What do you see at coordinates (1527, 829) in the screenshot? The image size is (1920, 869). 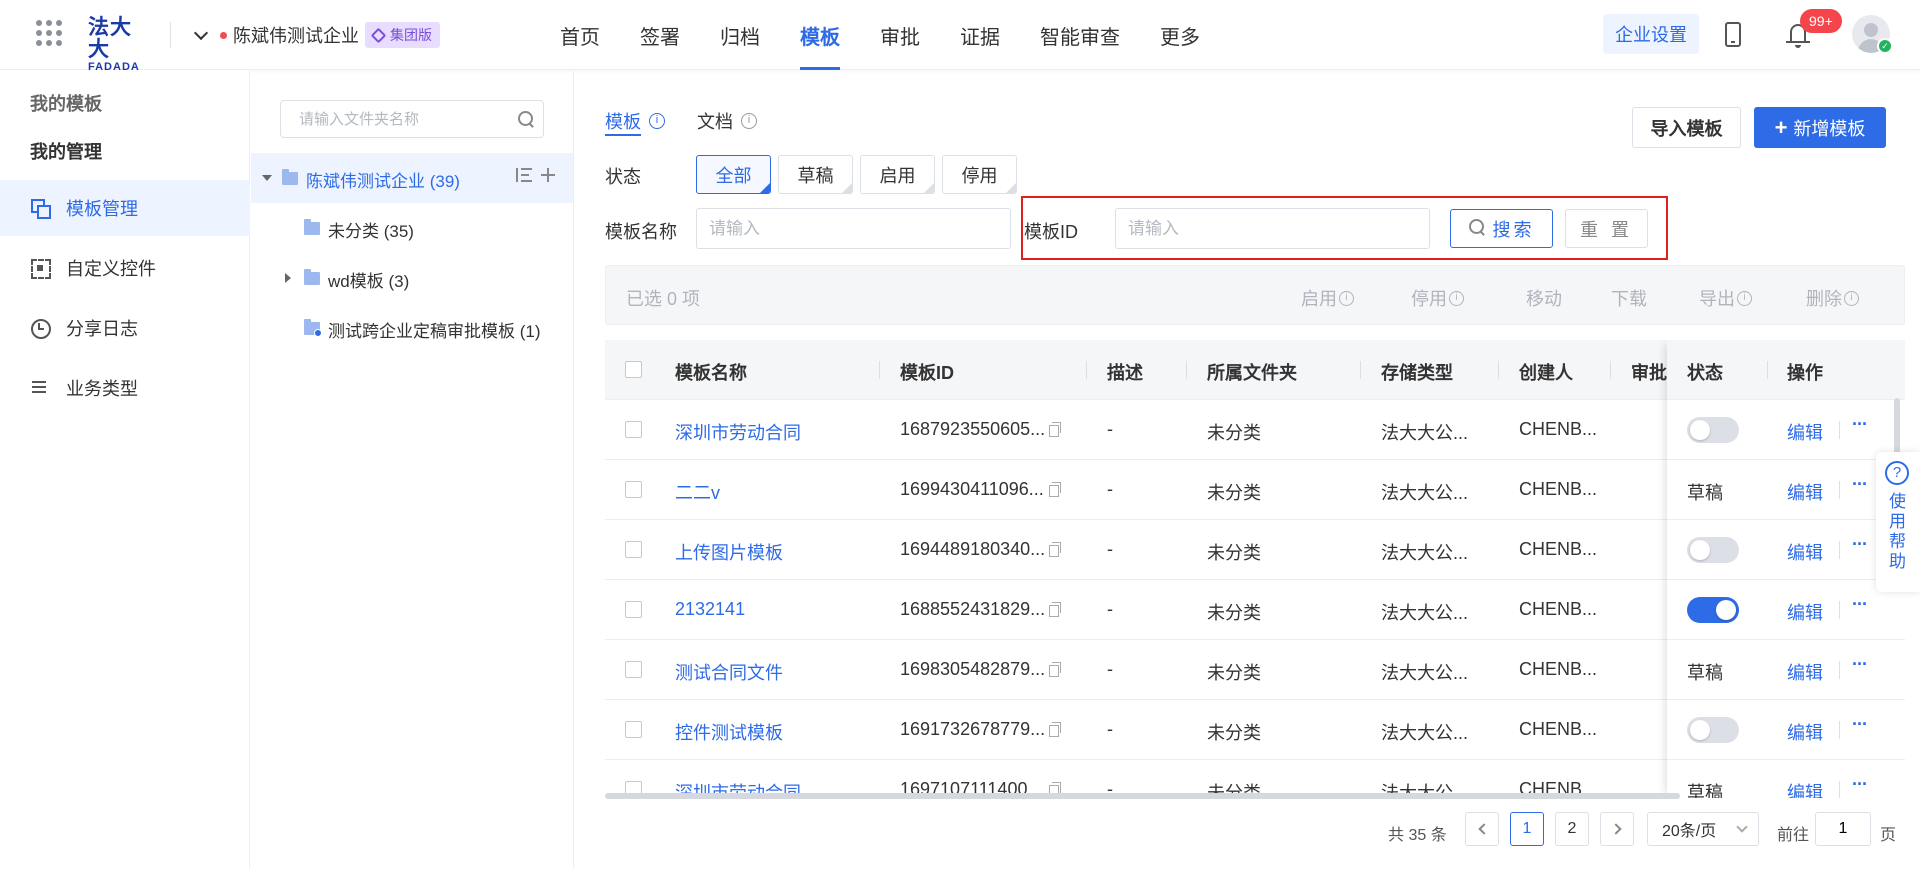 I see `page-1-button: 1` at bounding box center [1527, 829].